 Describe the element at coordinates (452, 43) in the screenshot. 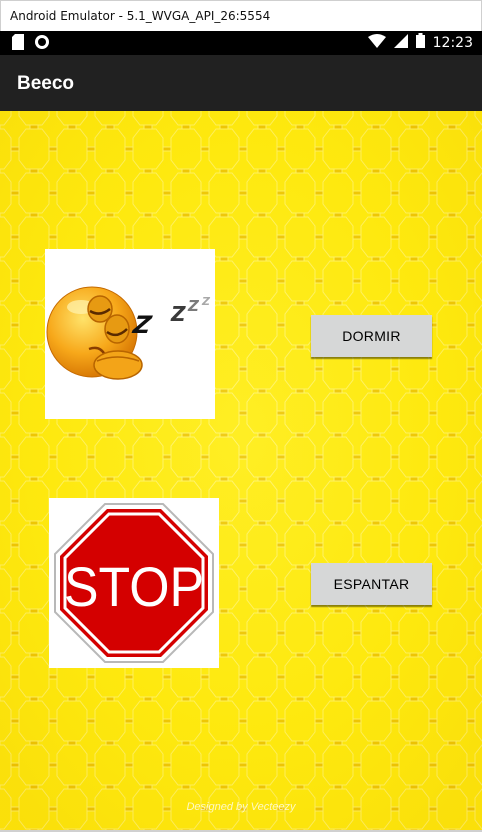

I see `status-time: 12:23` at that location.